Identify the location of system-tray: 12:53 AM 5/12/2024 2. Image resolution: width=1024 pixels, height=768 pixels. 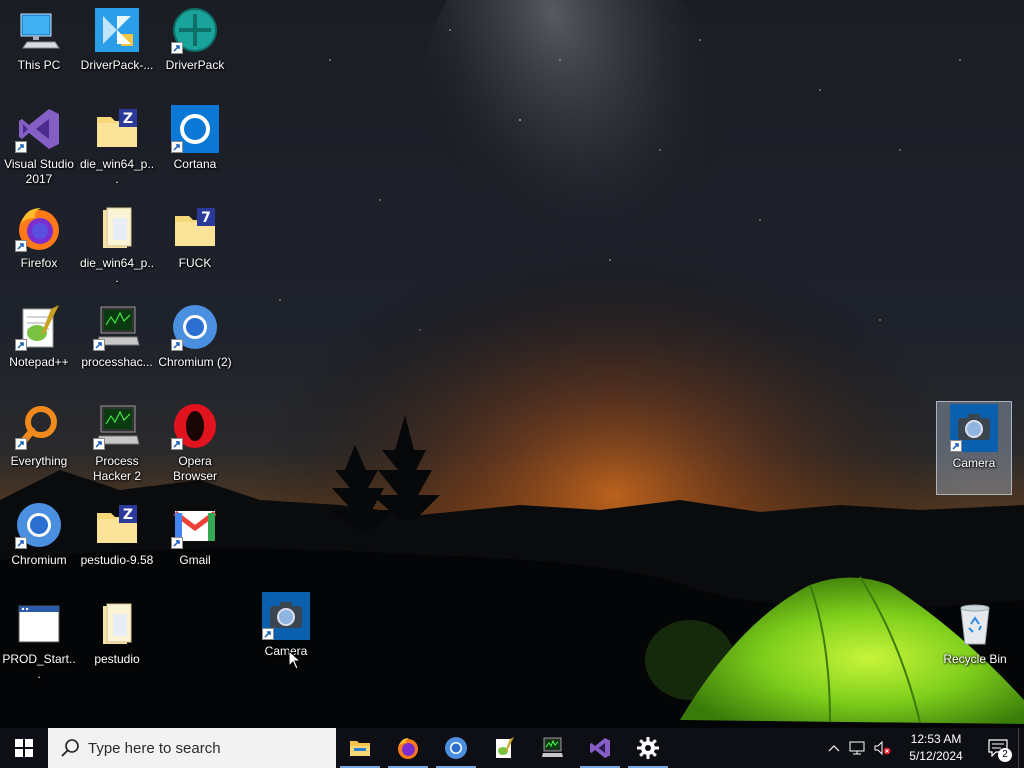
(923, 748).